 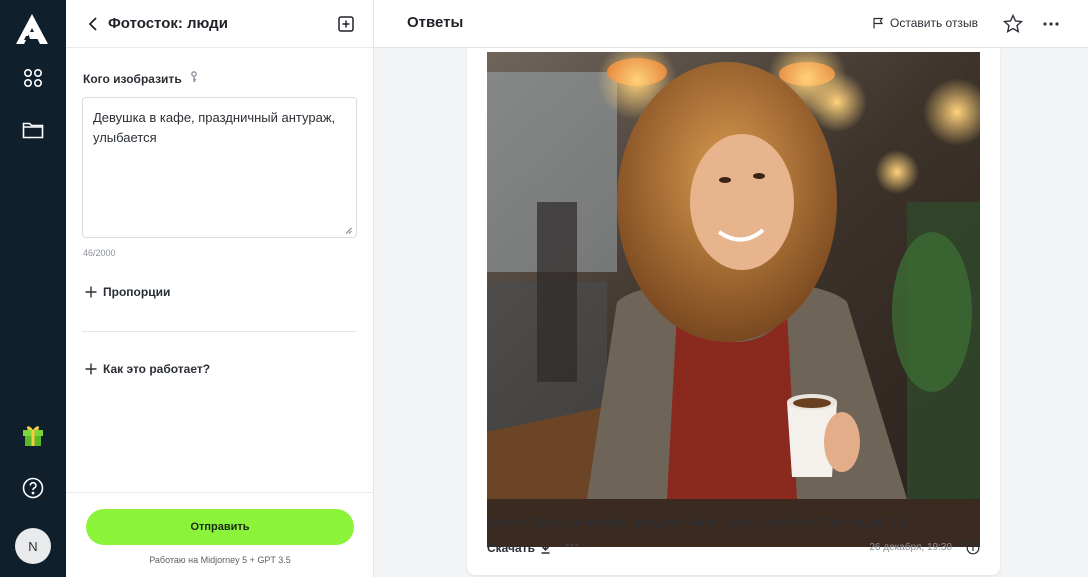 I want to click on answer-more-icon, so click(x=572, y=546).